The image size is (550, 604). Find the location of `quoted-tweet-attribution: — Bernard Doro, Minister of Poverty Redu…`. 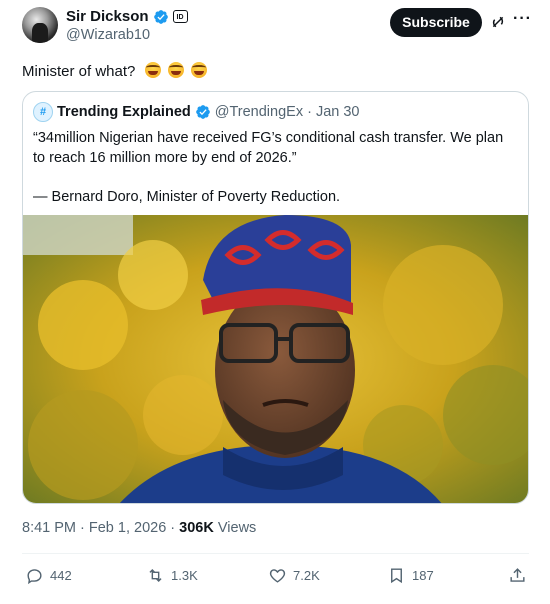

quoted-tweet-attribution: — Bernard Doro, Minister of Poverty Redu… is located at coordinates (187, 197).